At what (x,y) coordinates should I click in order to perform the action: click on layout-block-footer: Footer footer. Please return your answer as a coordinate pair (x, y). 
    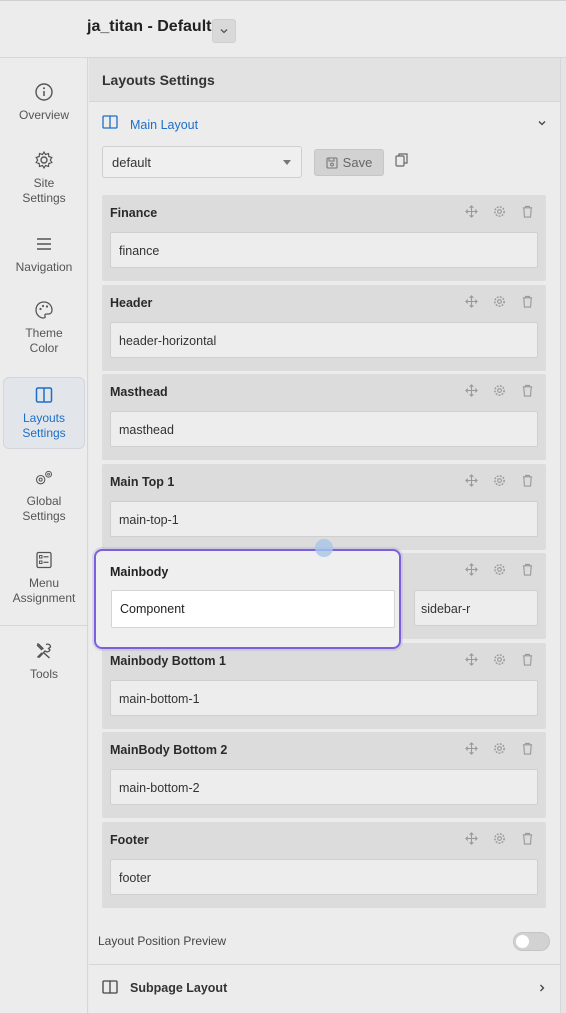
    Looking at the image, I should click on (324, 865).